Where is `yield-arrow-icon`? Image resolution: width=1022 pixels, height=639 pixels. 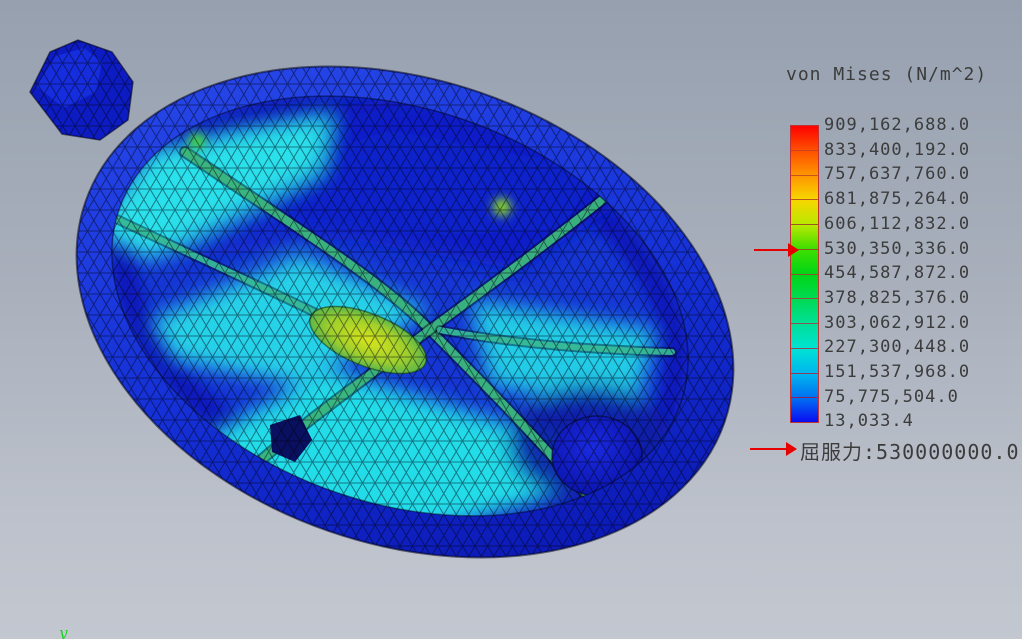
yield-arrow-icon is located at coordinates (774, 449).